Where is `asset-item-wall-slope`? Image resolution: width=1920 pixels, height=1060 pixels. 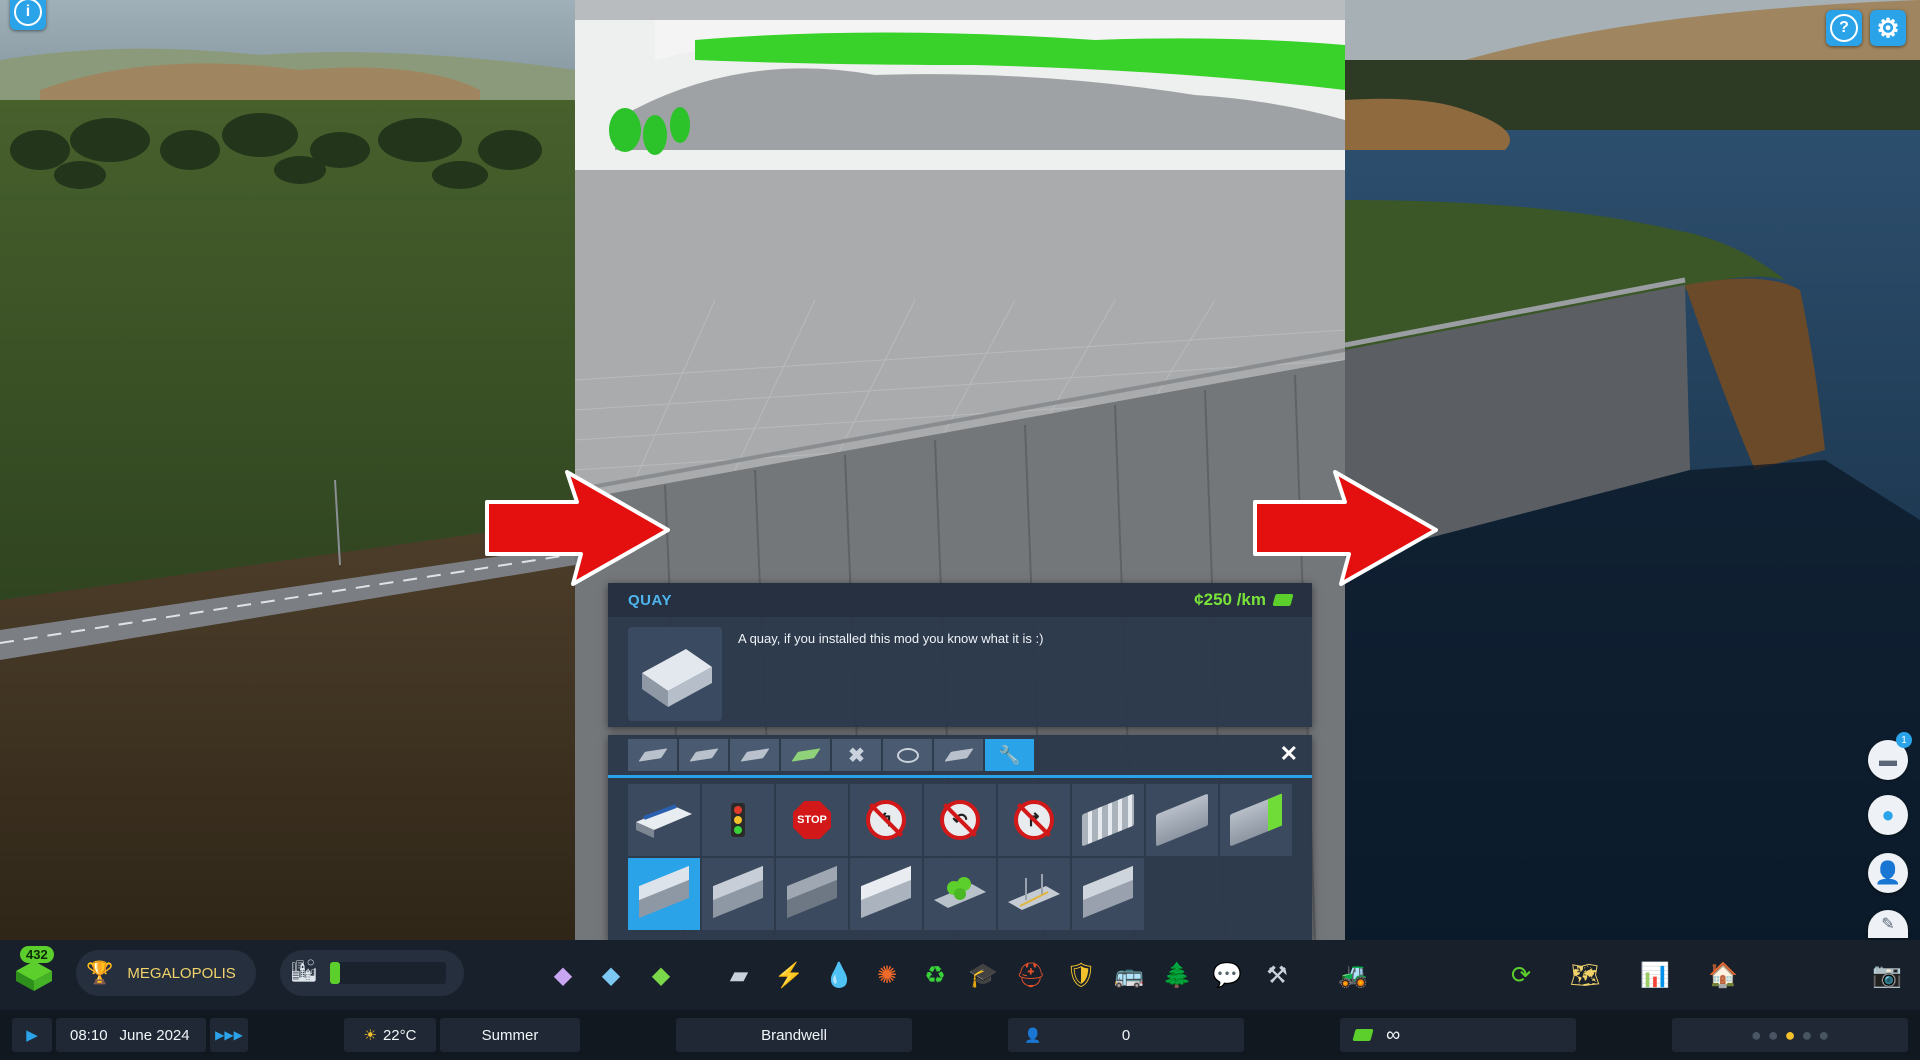
asset-item-wall-slope is located at coordinates (1108, 894).